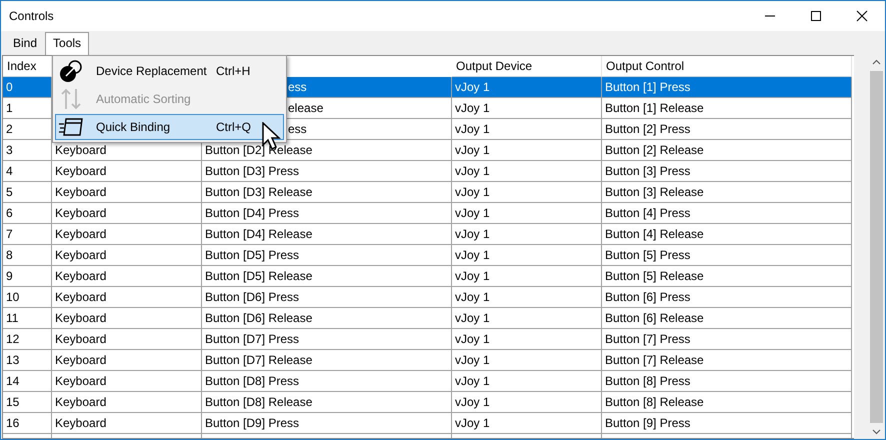 This screenshot has height=440, width=886. I want to click on table-cell: Button [D7] Press, so click(327, 339).